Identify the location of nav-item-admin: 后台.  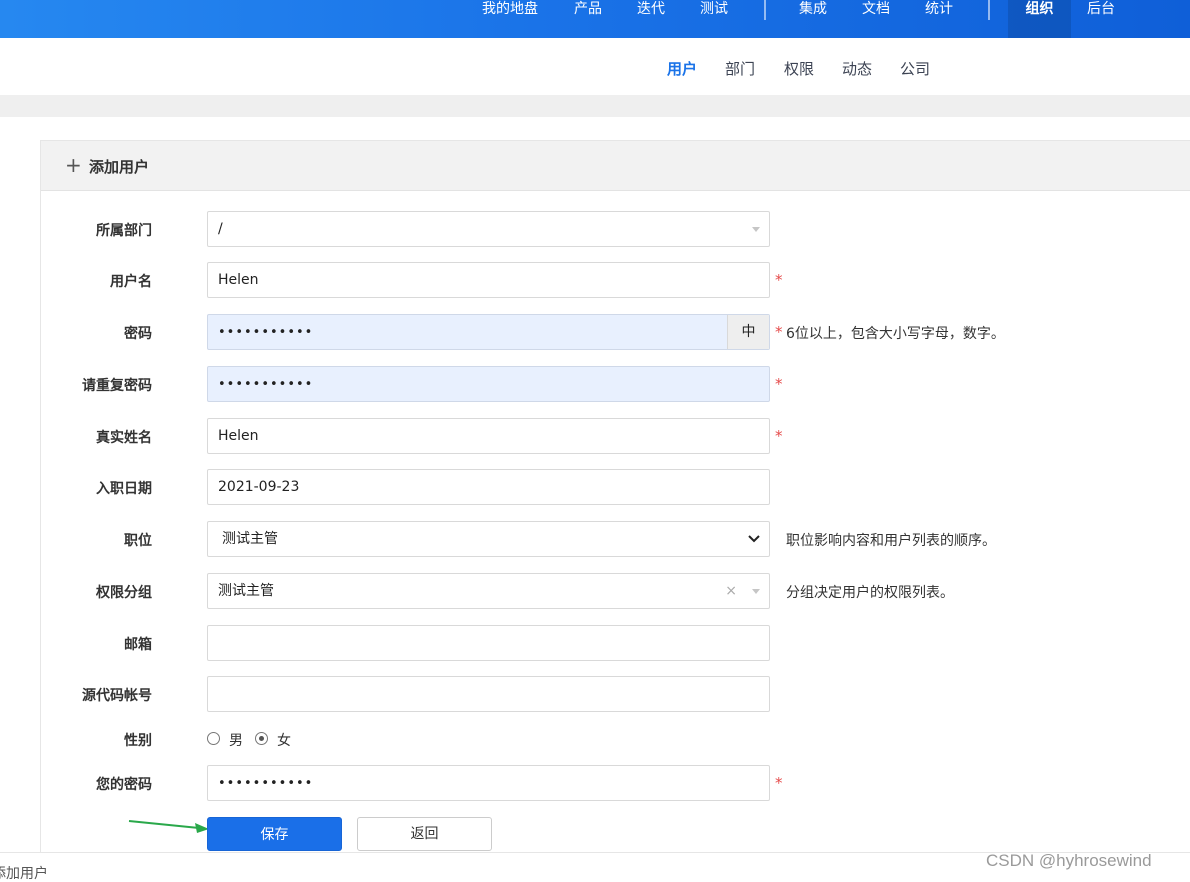
(1101, 19).